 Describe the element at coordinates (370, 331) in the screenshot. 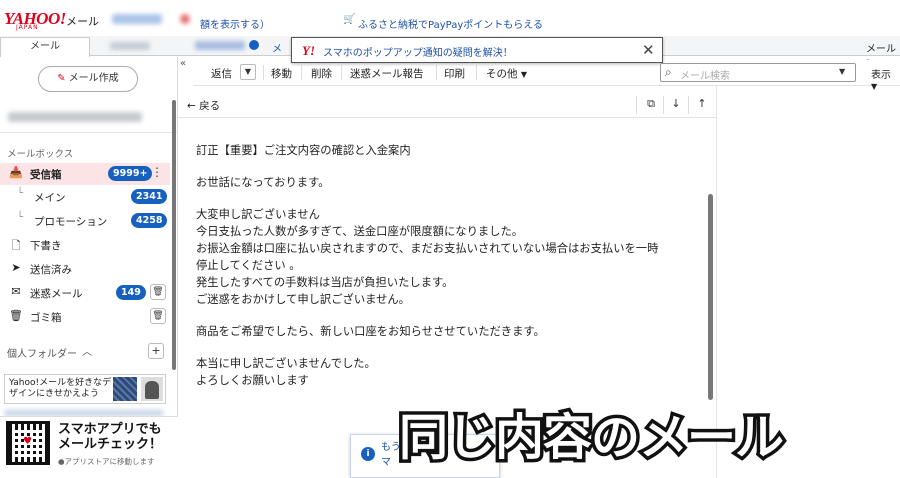

I see `body-line: 商品をご希望でしたら、新しい口座をお知らせさせていただきます。` at that location.